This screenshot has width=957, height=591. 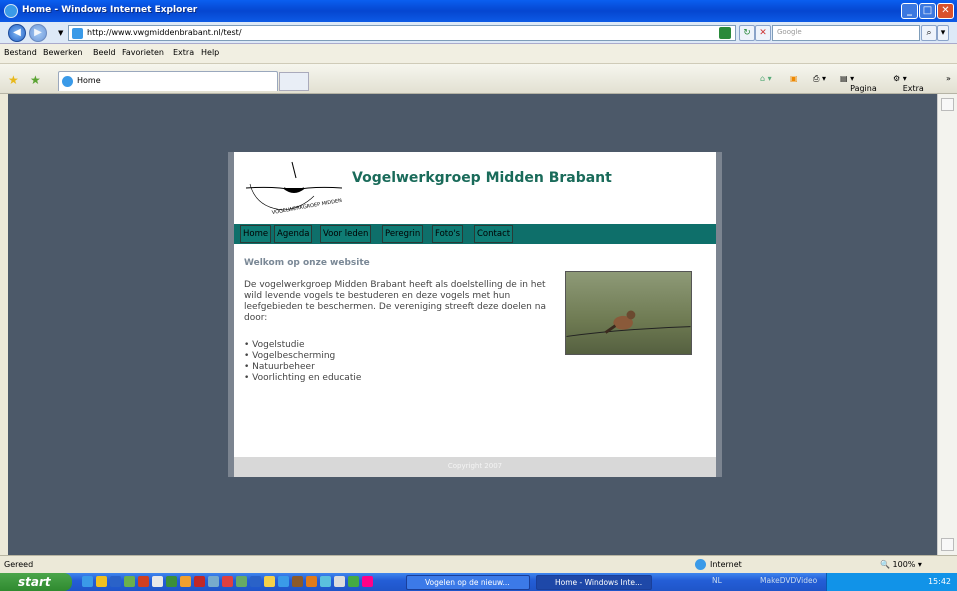 What do you see at coordinates (13, 80) in the screenshot?
I see `favorites-star-icon: ★` at bounding box center [13, 80].